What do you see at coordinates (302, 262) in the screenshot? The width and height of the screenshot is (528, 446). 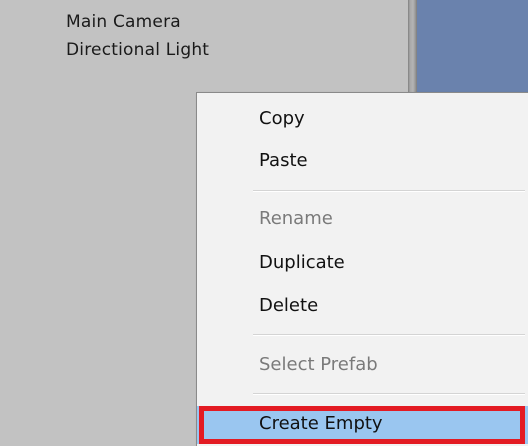 I see `menu-item-label: Duplicate` at bounding box center [302, 262].